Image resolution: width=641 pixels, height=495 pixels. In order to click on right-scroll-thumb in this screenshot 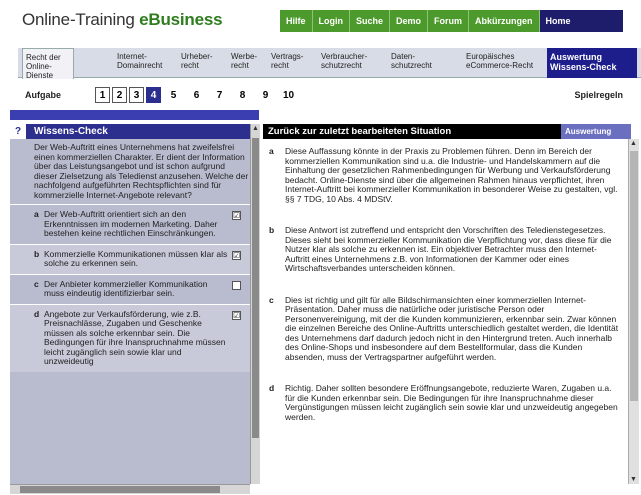, I will do `click(634, 276)`.